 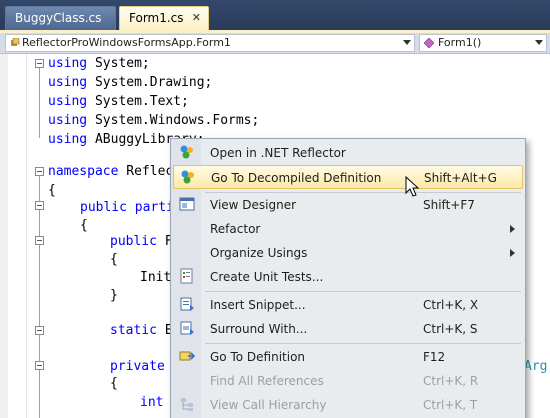 I want to click on code-line: int, so click(x=152, y=402).